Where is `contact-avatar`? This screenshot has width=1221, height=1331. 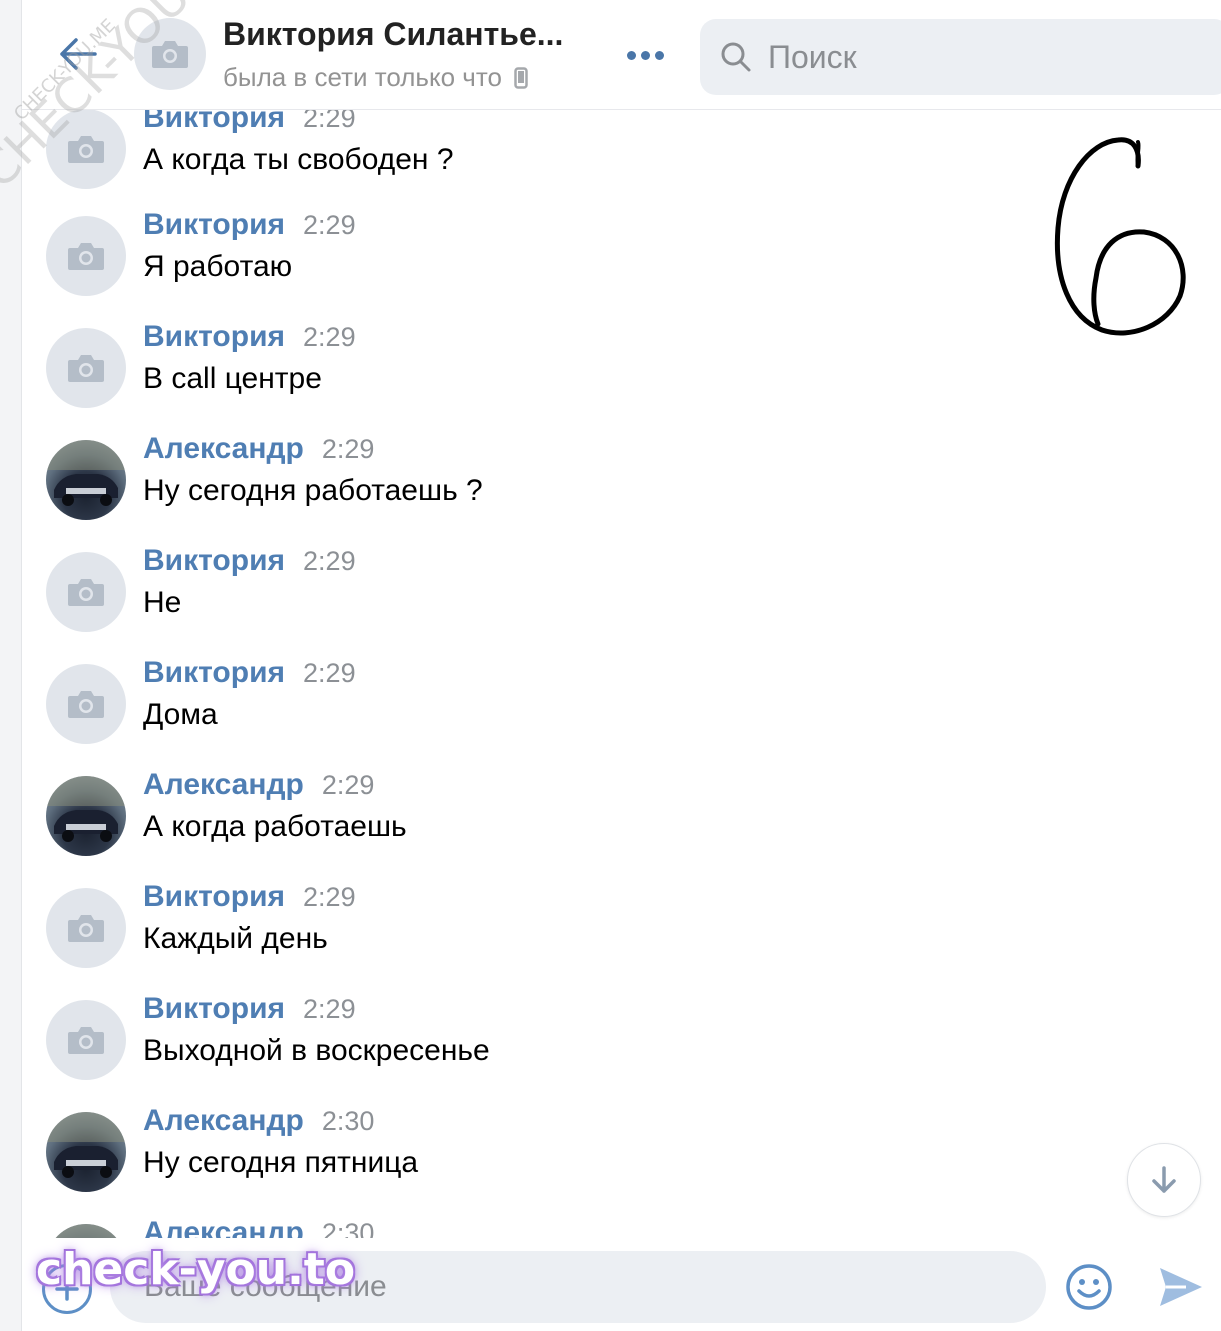
contact-avatar is located at coordinates (170, 54).